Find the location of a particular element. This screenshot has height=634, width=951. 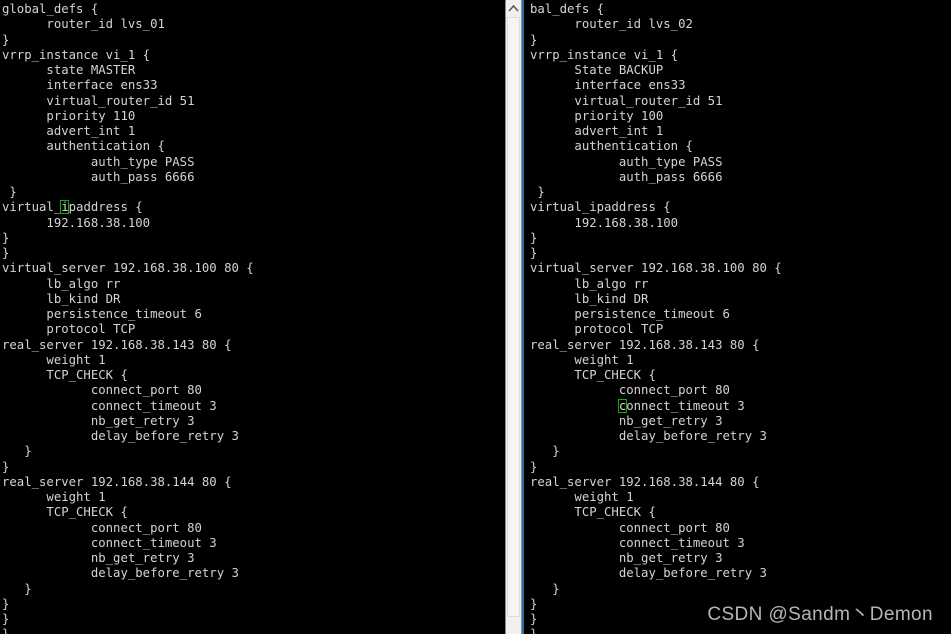

scrollbar-thumb is located at coordinates (513, 317).